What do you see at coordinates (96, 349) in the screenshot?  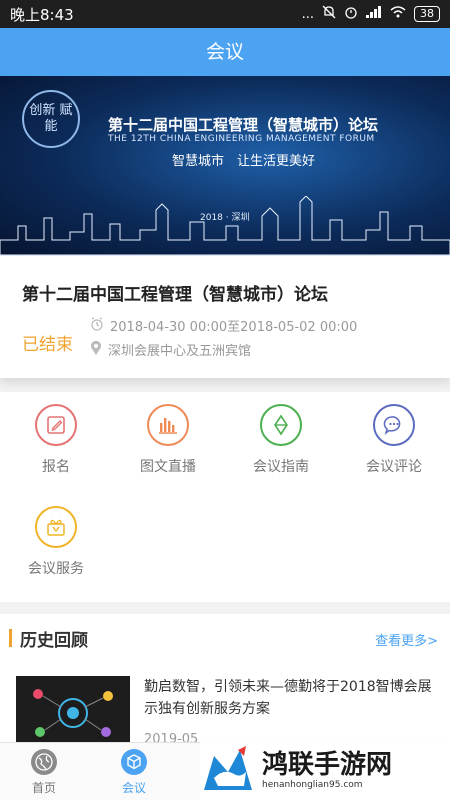 I see `location-pin-icon` at bounding box center [96, 349].